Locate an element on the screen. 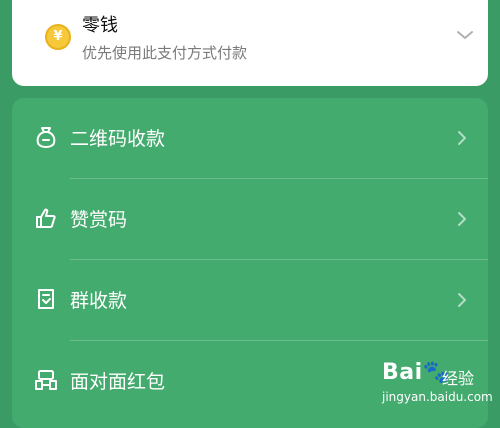  watermark-text: 经验 is located at coordinates (458, 378).